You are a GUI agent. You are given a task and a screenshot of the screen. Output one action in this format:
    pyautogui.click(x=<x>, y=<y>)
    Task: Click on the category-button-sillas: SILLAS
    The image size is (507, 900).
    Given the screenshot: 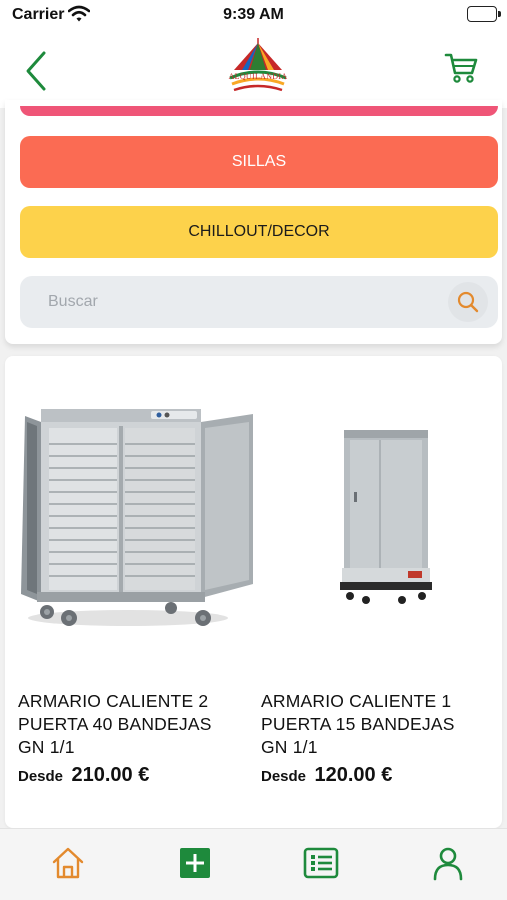 What is the action you would take?
    pyautogui.click(x=259, y=162)
    